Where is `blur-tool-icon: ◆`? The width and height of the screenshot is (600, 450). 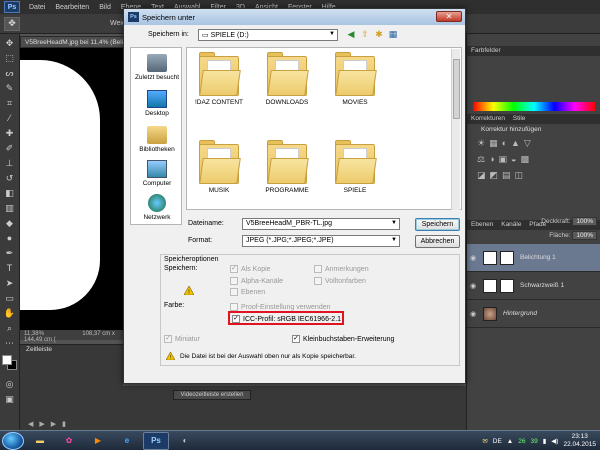
blur-tool-icon: ◆ is located at coordinates (10, 223).